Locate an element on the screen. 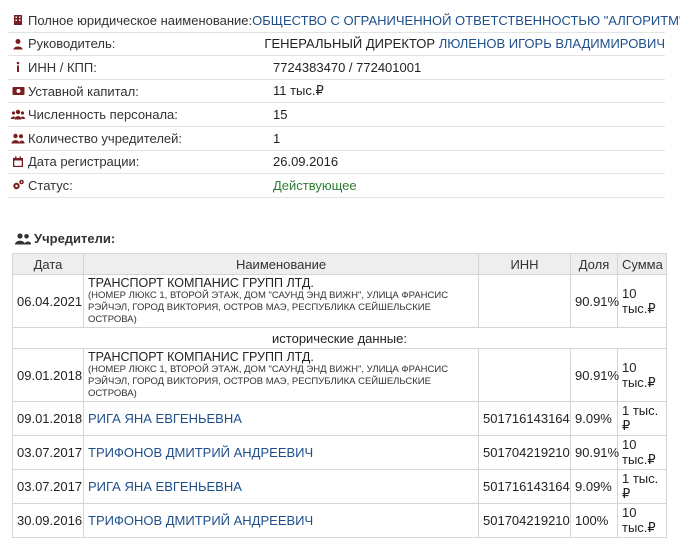 The height and width of the screenshot is (538, 680). registration-date-value: 26.09.2016 is located at coordinates (306, 162).